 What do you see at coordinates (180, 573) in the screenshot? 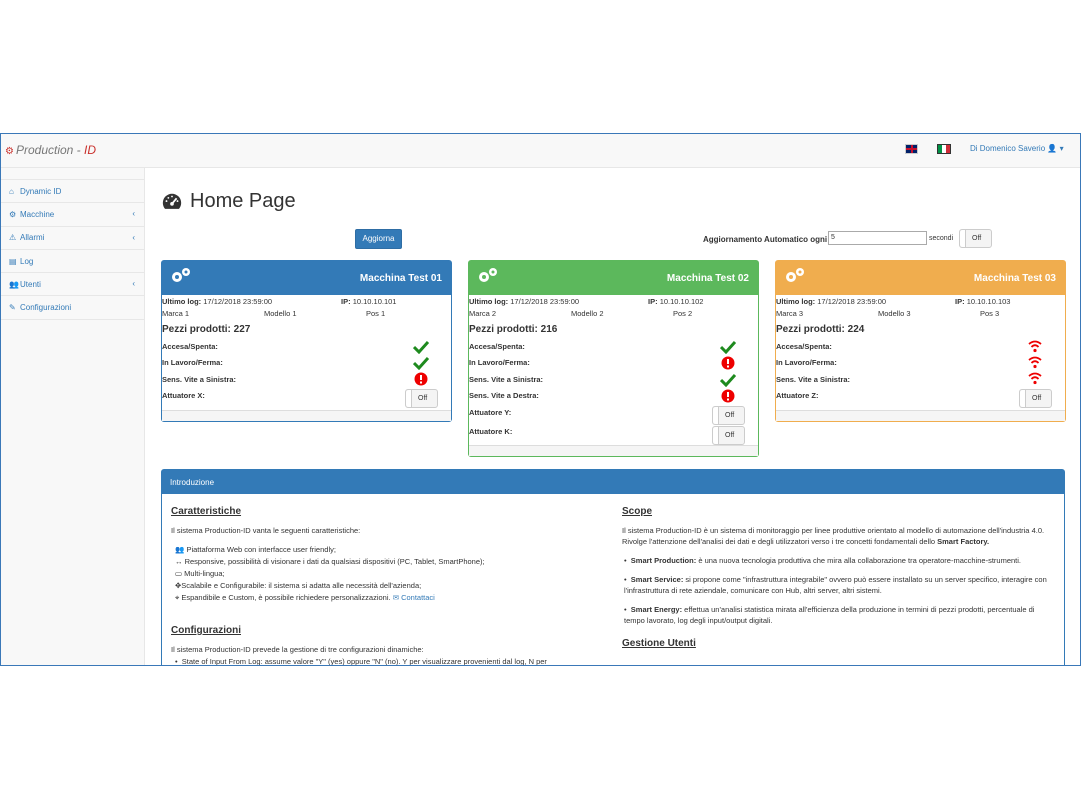
I see `language-icon: ▭` at bounding box center [180, 573].